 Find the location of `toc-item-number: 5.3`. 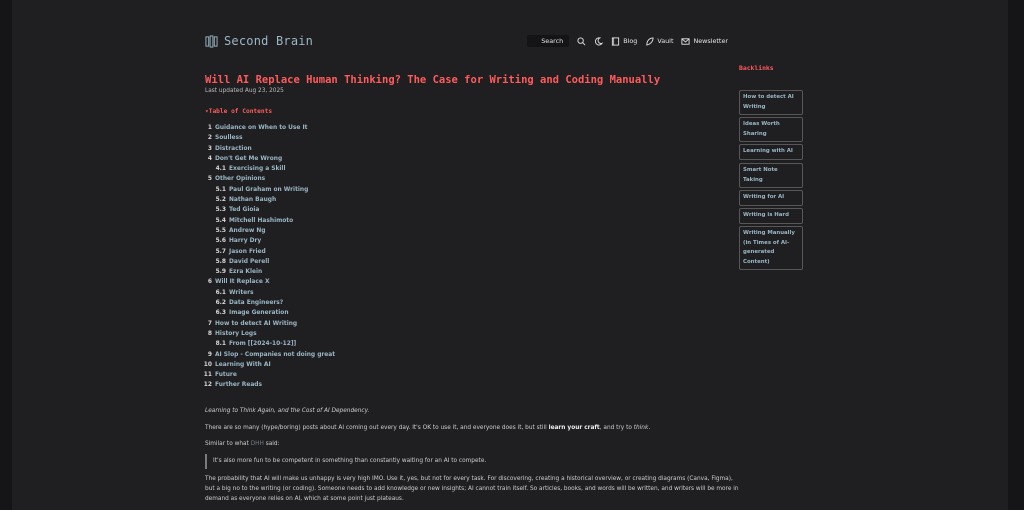

toc-item-number: 5.3 is located at coordinates (220, 210).